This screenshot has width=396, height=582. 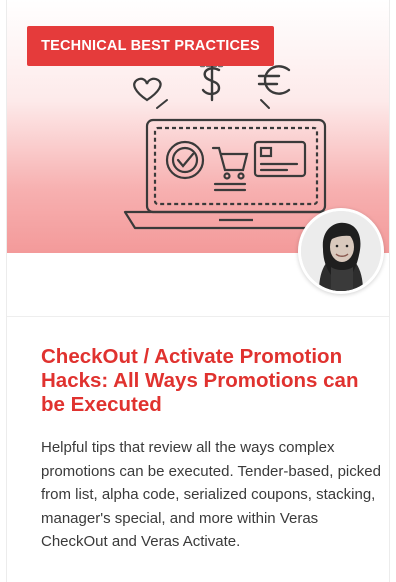 What do you see at coordinates (230, 169) in the screenshot?
I see `shopping-cart-icon` at bounding box center [230, 169].